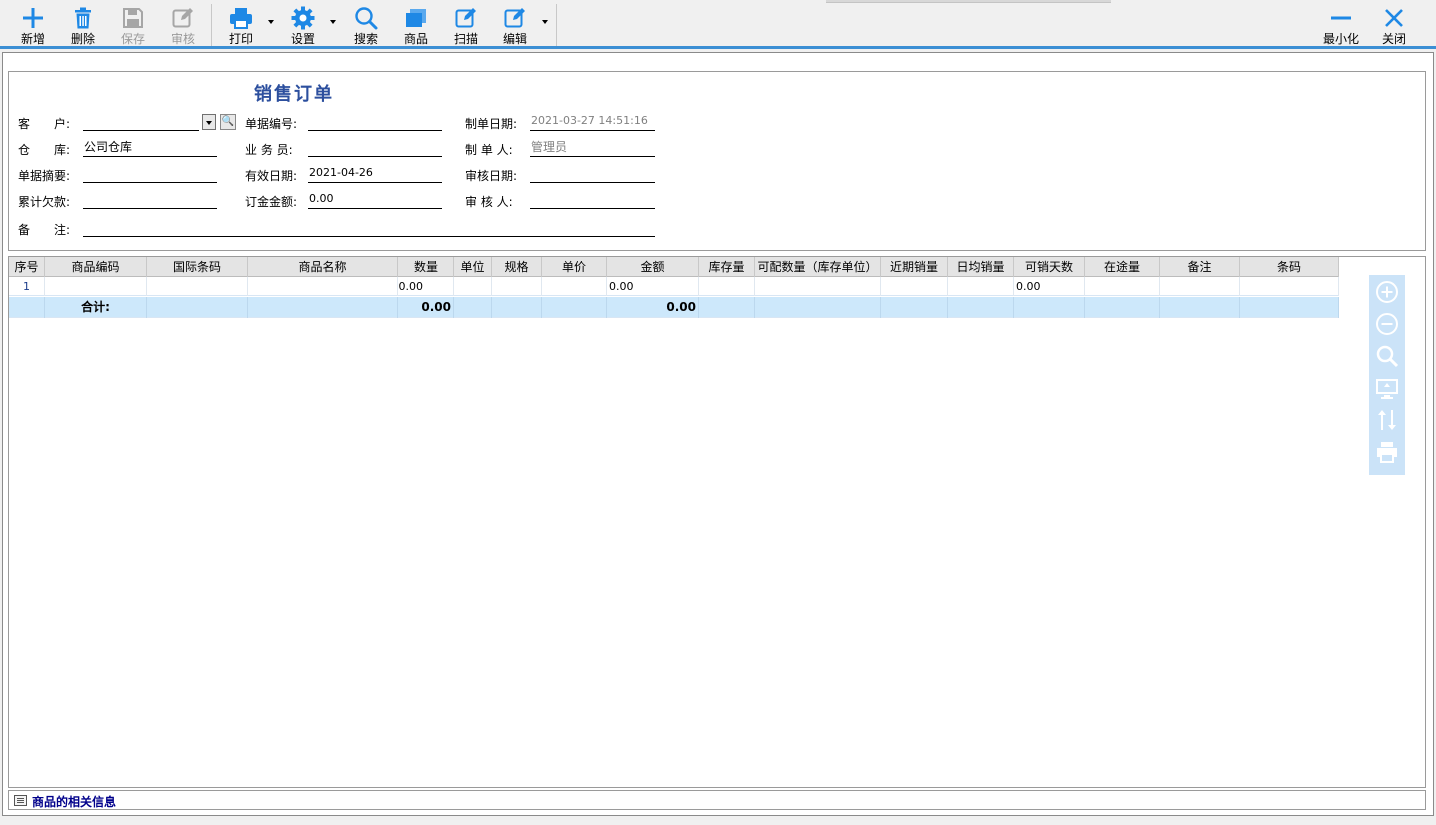 This screenshot has width=1436, height=825. Describe the element at coordinates (653, 267) in the screenshot. I see `col-header: 金额` at that location.